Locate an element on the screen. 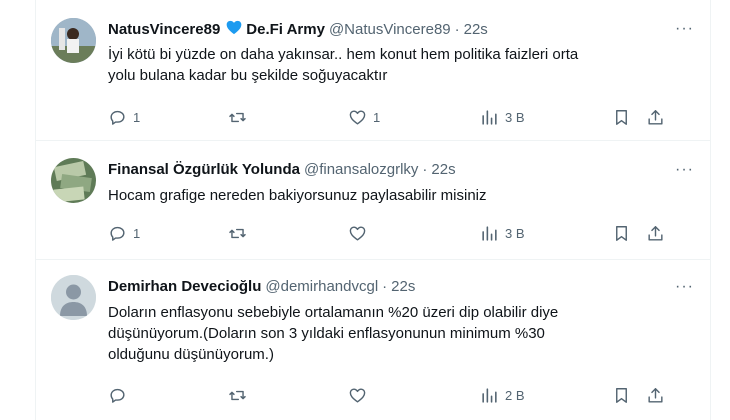 This screenshot has height=420, width=730. reply-button is located at coordinates (120, 395).